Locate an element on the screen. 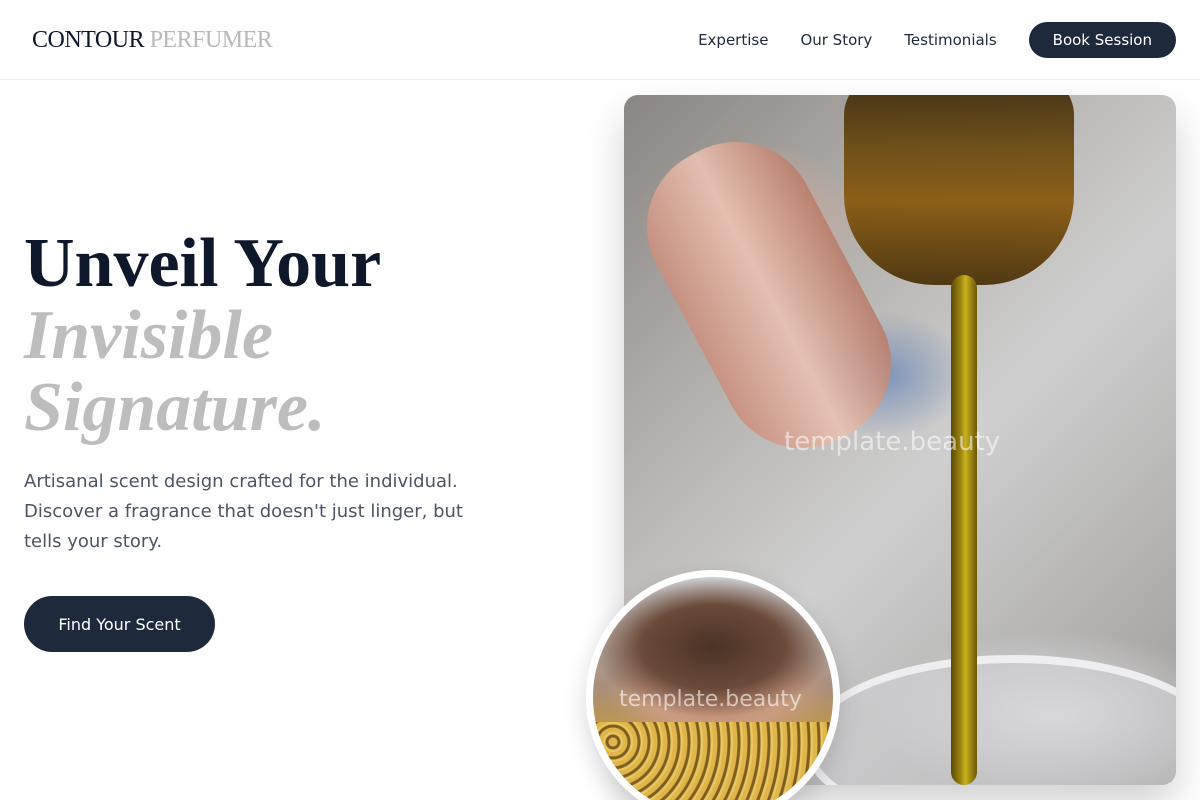  hero-title-line3: Signature. is located at coordinates (175, 407).